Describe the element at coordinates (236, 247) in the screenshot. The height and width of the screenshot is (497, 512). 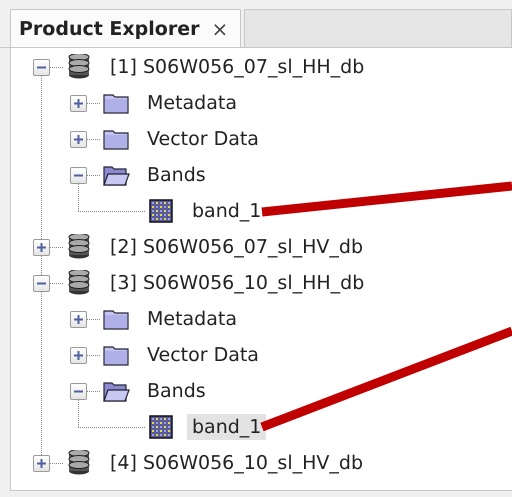
I see `tree-item: [2] S06W056_07_sl_HV_db` at that location.